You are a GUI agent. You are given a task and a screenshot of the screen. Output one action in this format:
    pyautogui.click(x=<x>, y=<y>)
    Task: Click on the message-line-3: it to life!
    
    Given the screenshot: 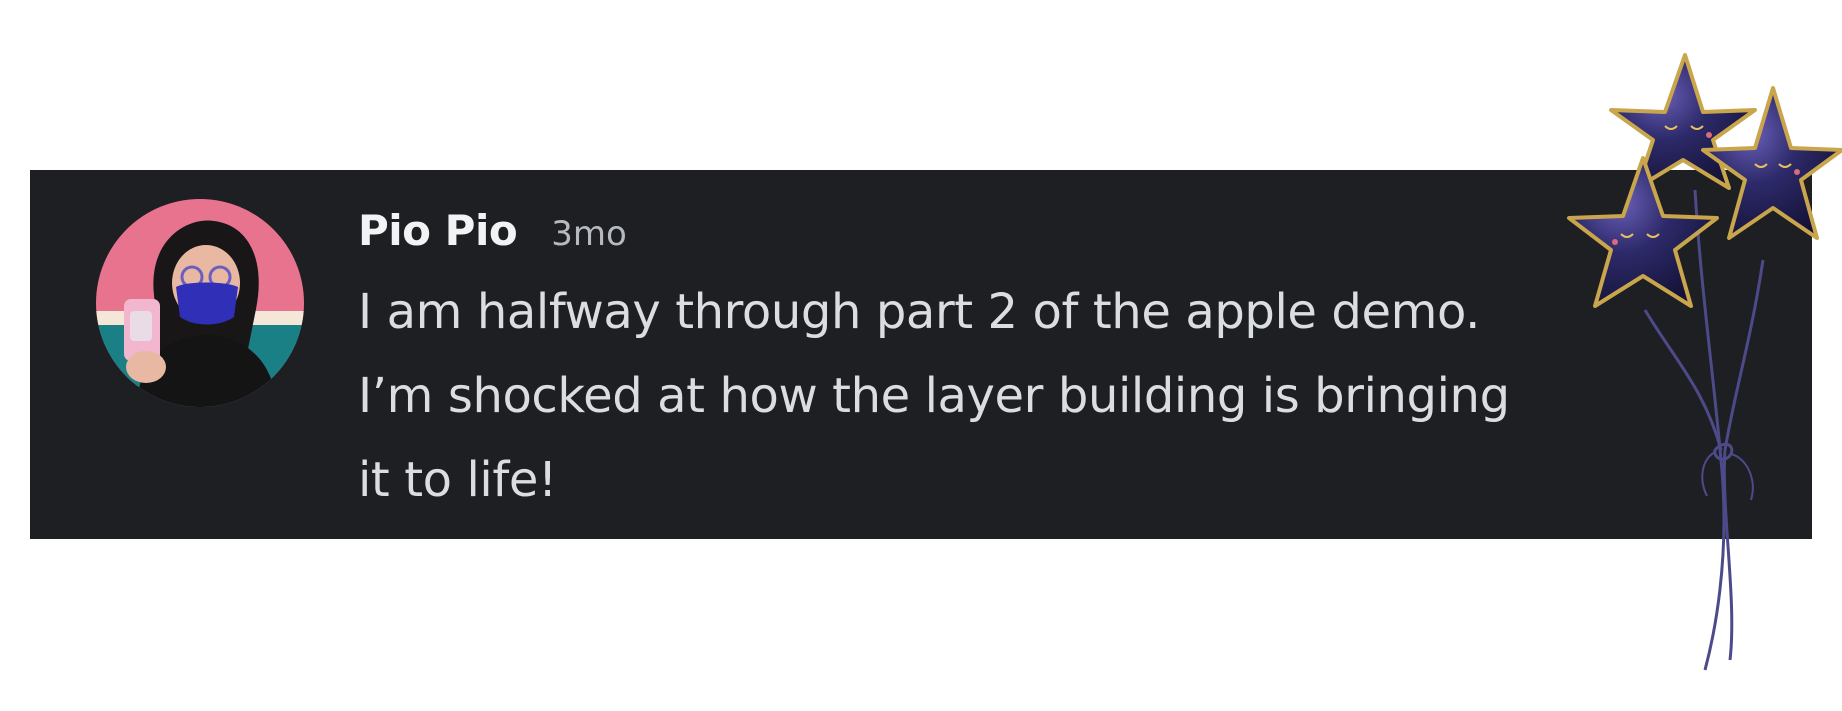 What is the action you would take?
    pyautogui.click(x=457, y=480)
    